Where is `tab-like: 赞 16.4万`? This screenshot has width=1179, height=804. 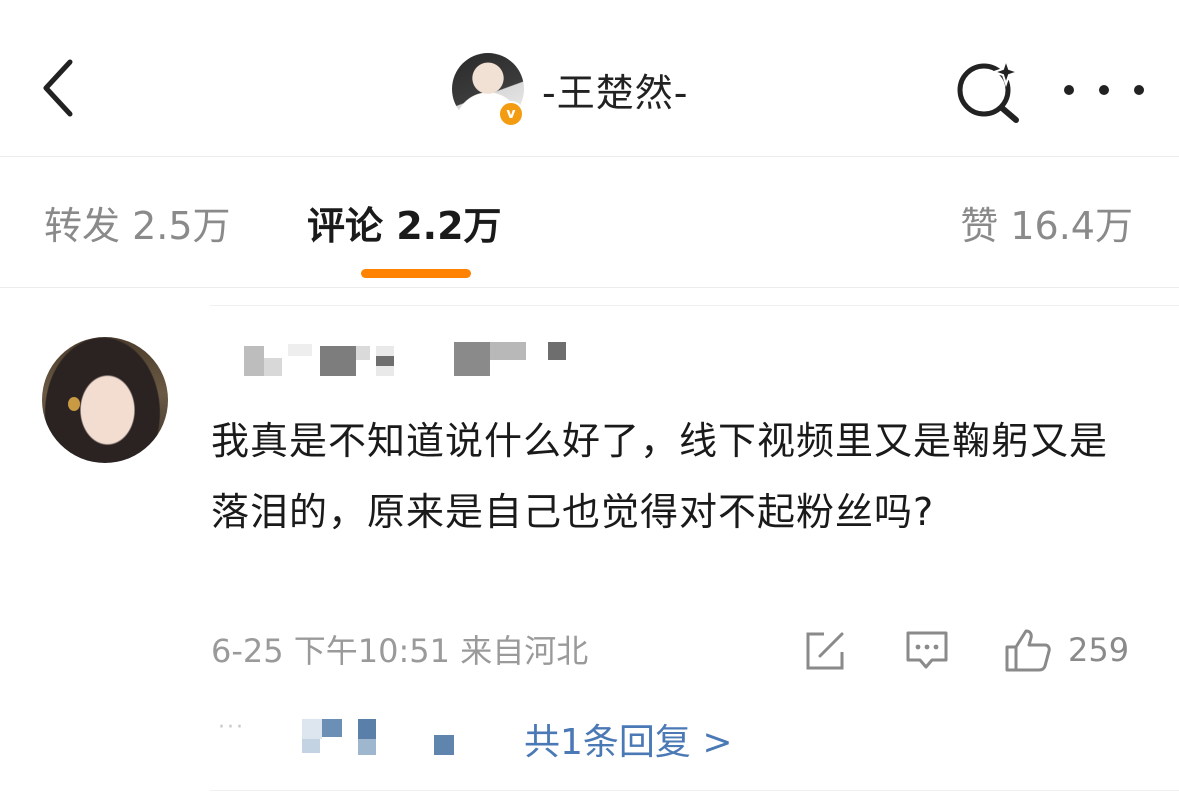
tab-like: 赞 16.4万 is located at coordinates (1046, 222).